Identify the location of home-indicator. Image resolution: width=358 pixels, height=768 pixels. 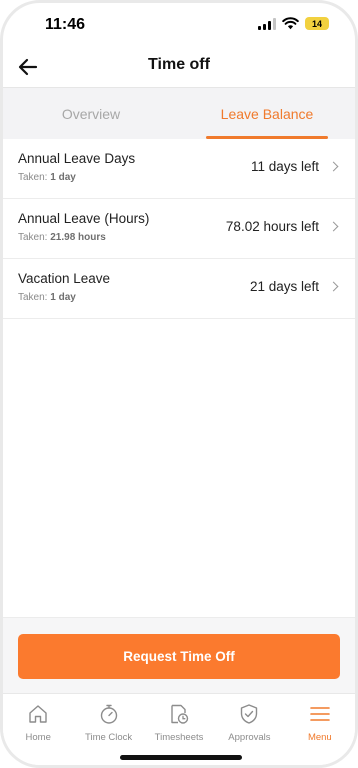
(181, 757).